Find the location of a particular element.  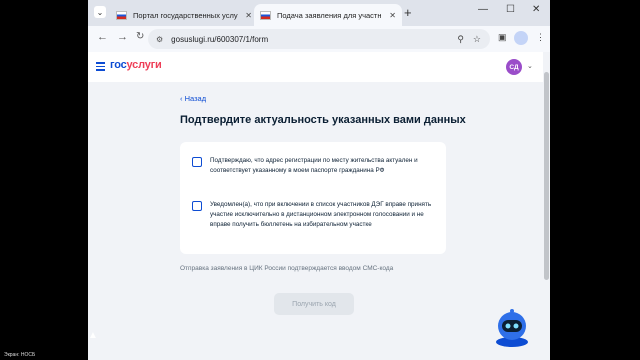

address-bar: ⚙ gosuslugi.ru/600307/1/form ⚲ ☆ is located at coordinates (319, 39).